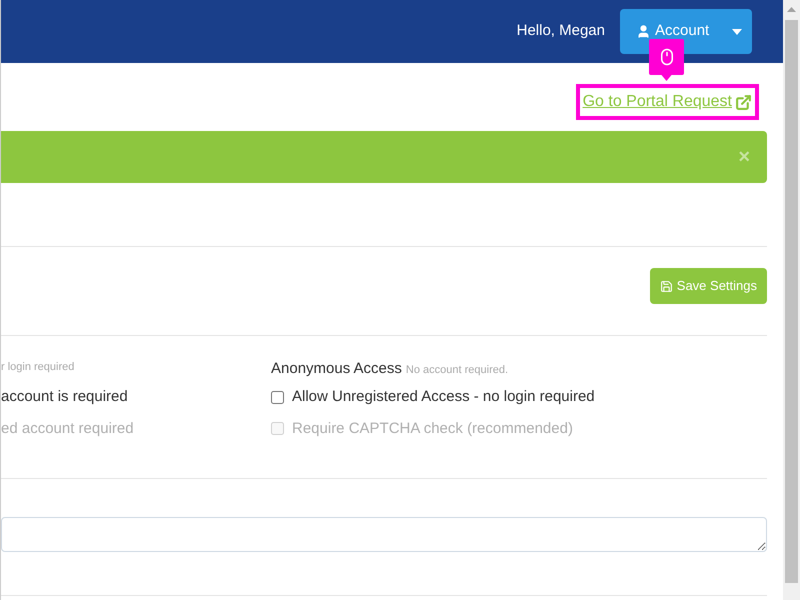 The height and width of the screenshot is (600, 800). Describe the element at coordinates (737, 31) in the screenshot. I see `caret-icon` at that location.